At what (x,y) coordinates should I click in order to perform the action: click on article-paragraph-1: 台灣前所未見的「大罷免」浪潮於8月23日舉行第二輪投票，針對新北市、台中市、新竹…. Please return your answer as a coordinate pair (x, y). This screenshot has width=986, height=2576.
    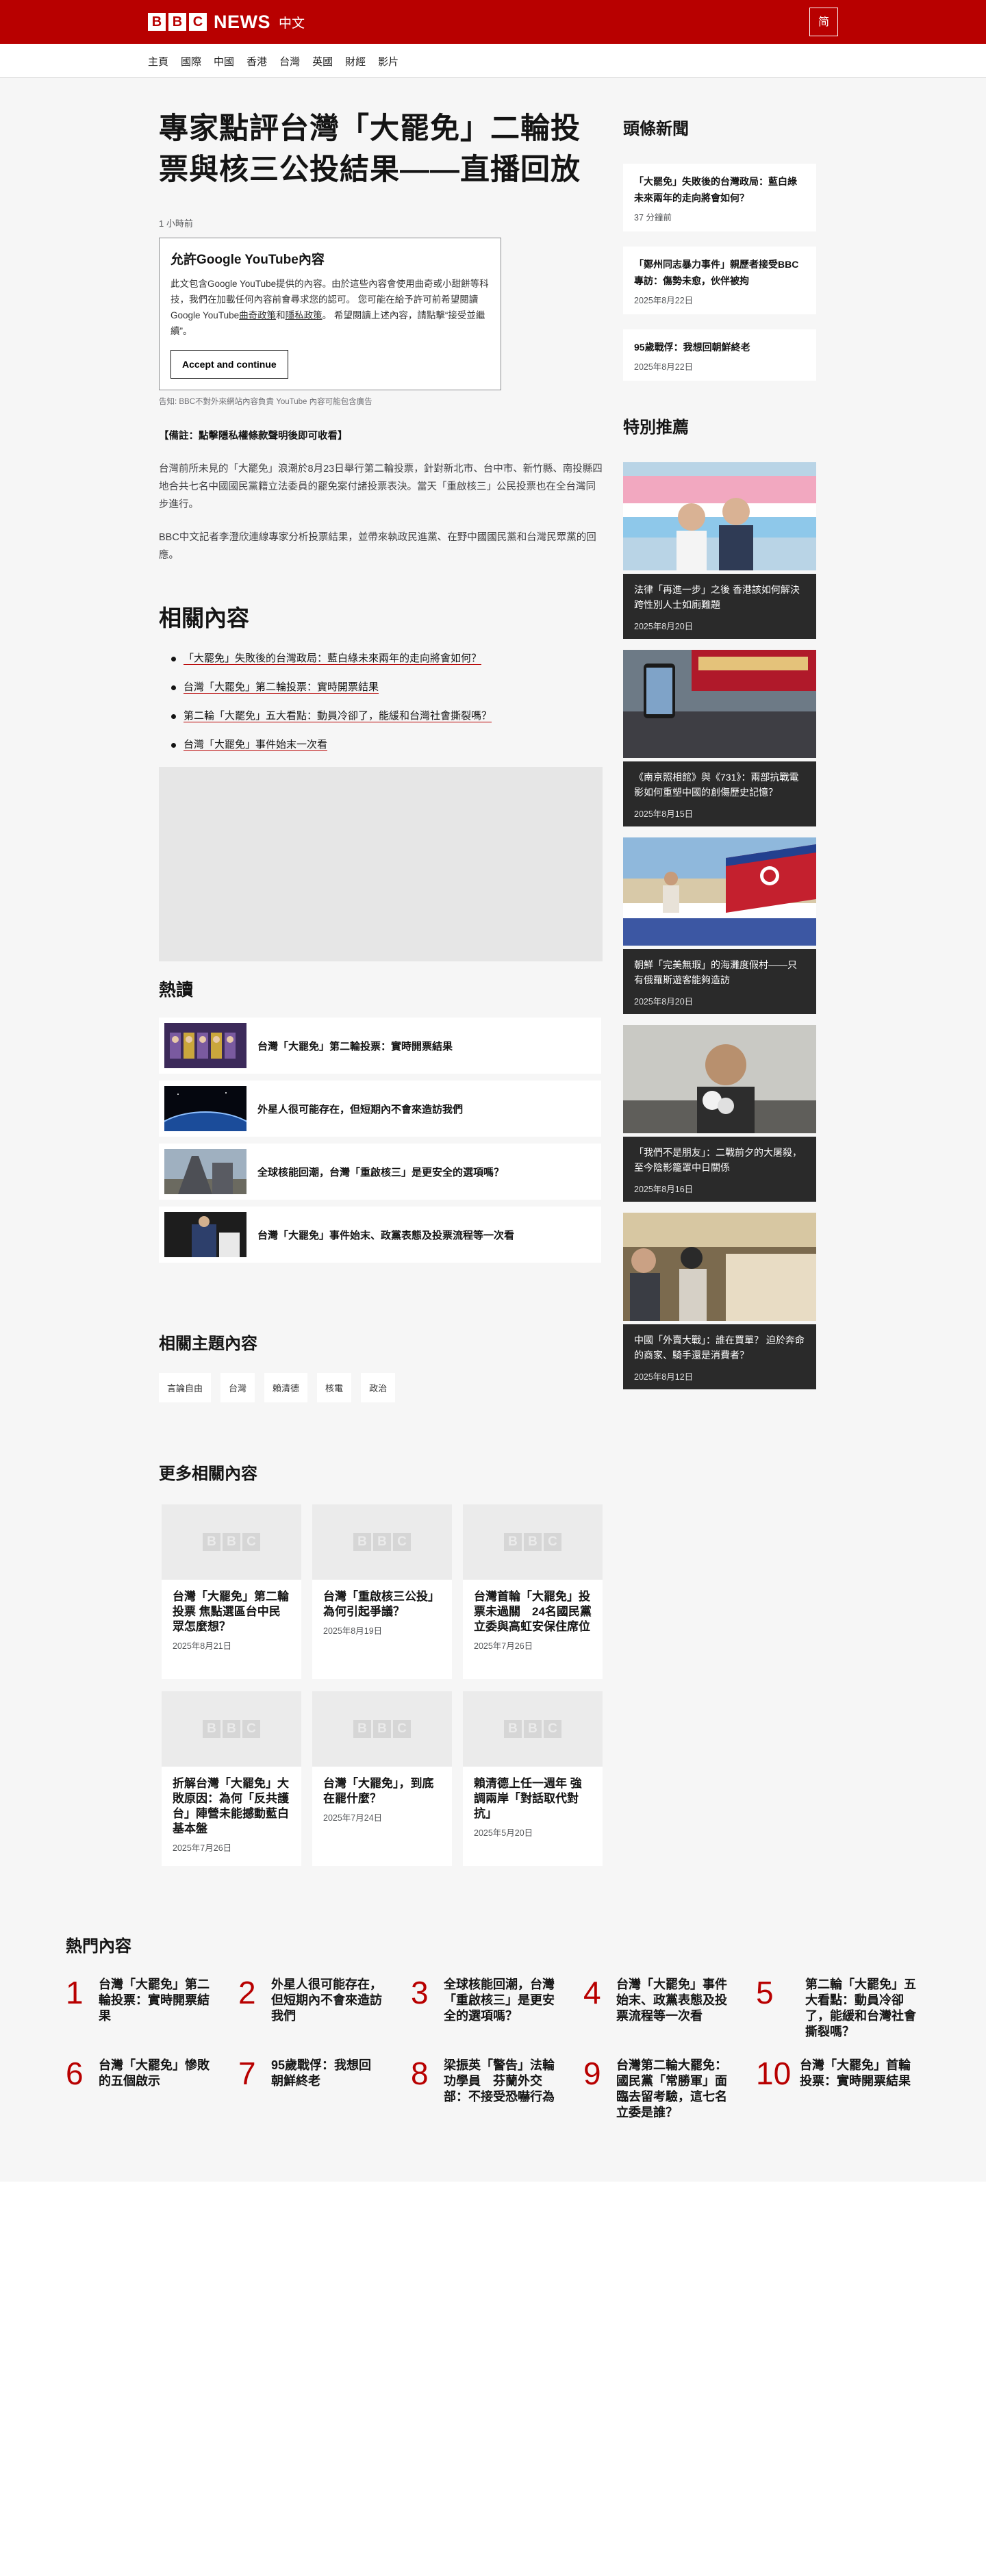
    Looking at the image, I should click on (381, 487).